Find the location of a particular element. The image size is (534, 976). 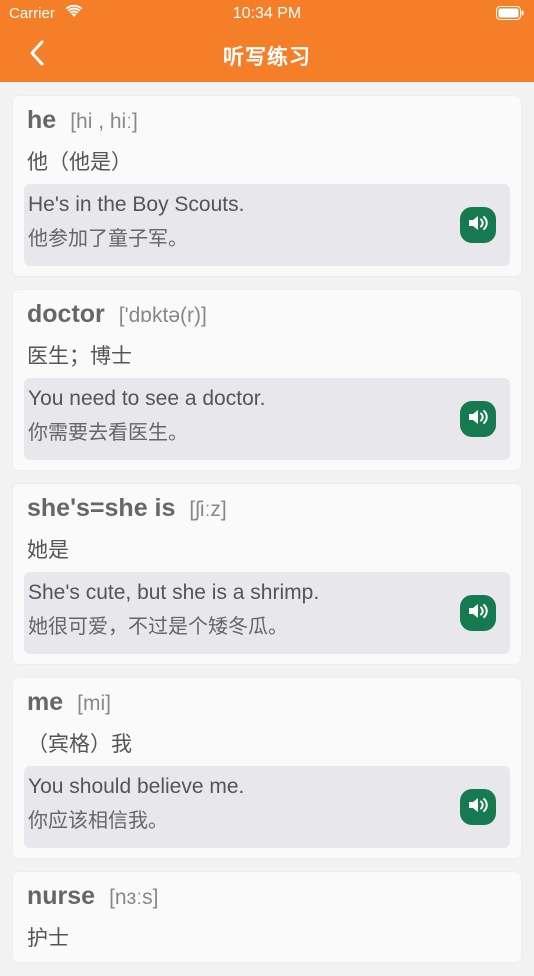

status-time: 10:34 PM is located at coordinates (267, 13).